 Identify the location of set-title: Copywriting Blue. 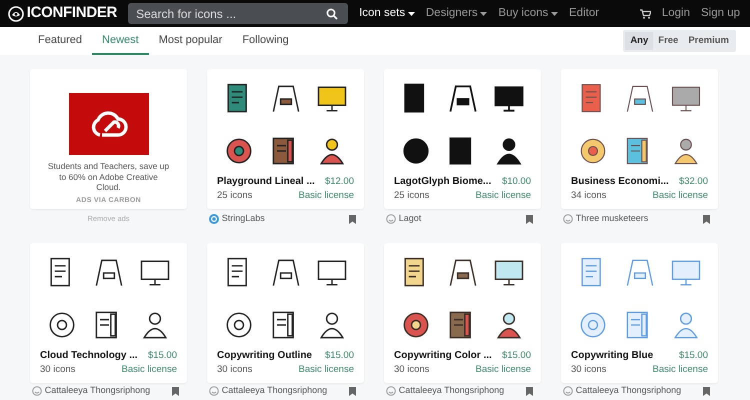
(612, 355).